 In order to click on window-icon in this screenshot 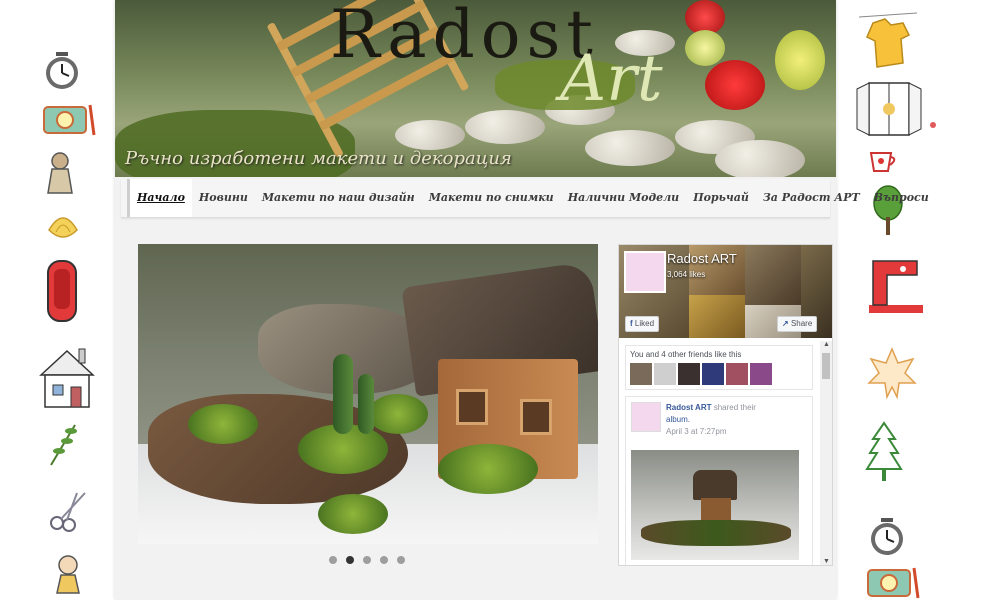, I will do `click(897, 109)`.